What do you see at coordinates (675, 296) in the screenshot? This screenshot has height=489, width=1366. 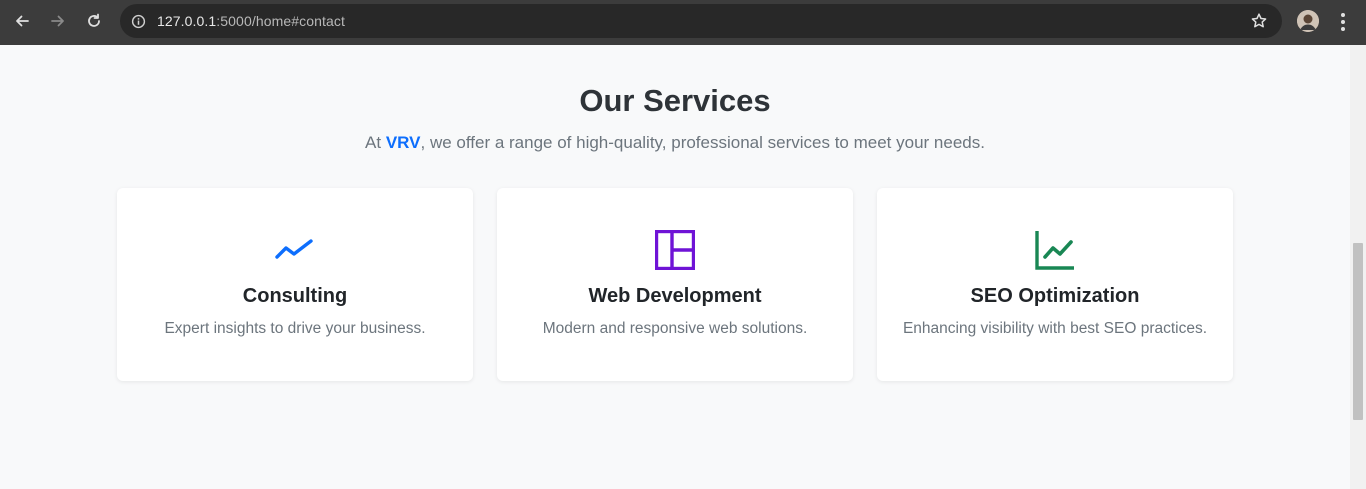 I see `service-name: Web Development` at bounding box center [675, 296].